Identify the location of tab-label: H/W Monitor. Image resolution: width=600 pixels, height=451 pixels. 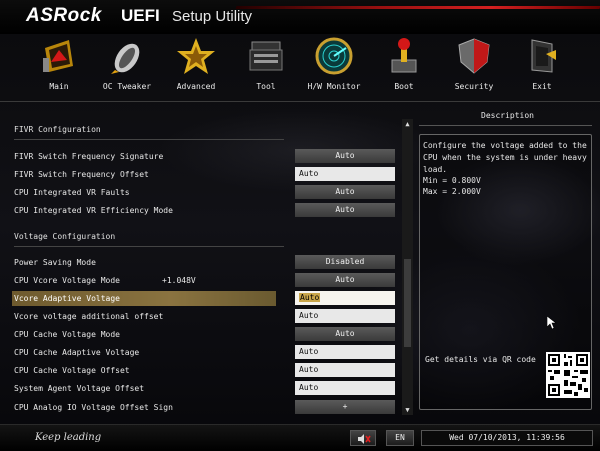
(334, 86).